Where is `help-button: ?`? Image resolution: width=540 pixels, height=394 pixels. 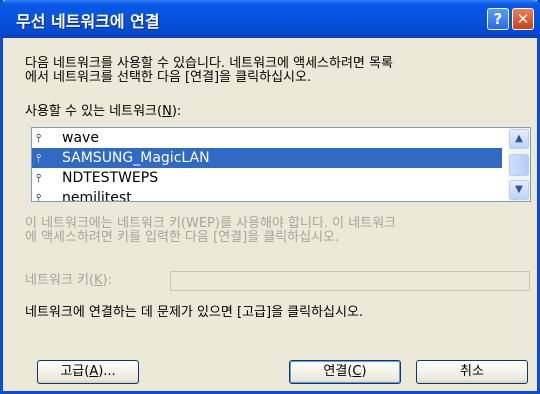
help-button: ? is located at coordinates (498, 19).